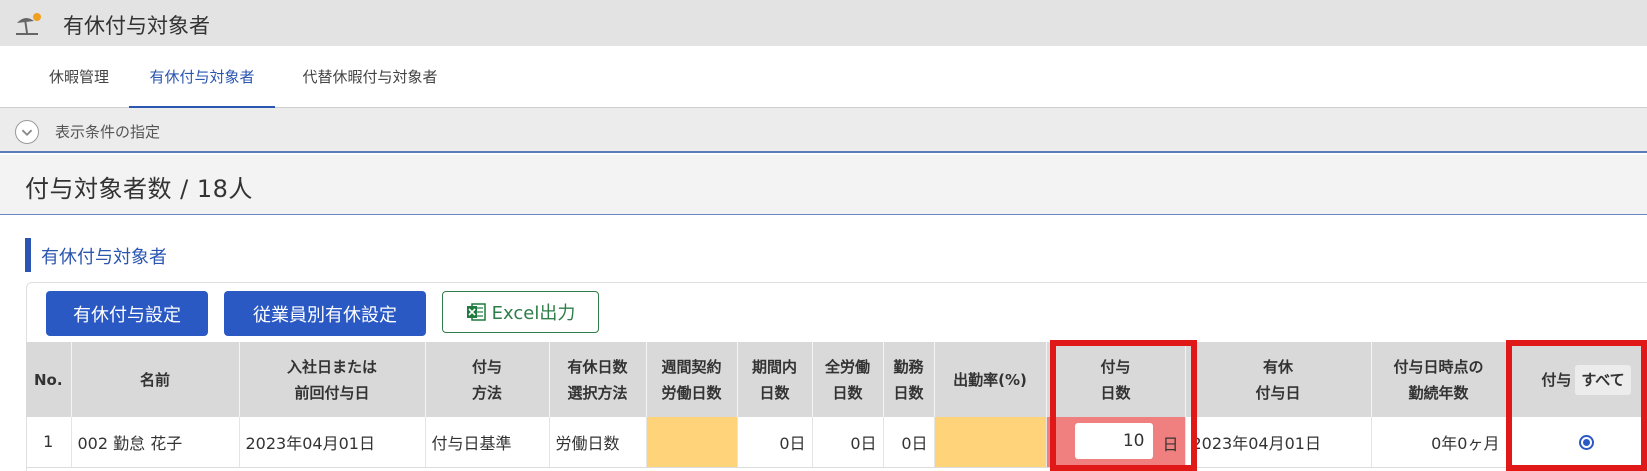 Image resolution: width=1647 pixels, height=471 pixels. What do you see at coordinates (823, 185) in the screenshot?
I see `count-bar: 付与対象者数 / 18人` at bounding box center [823, 185].